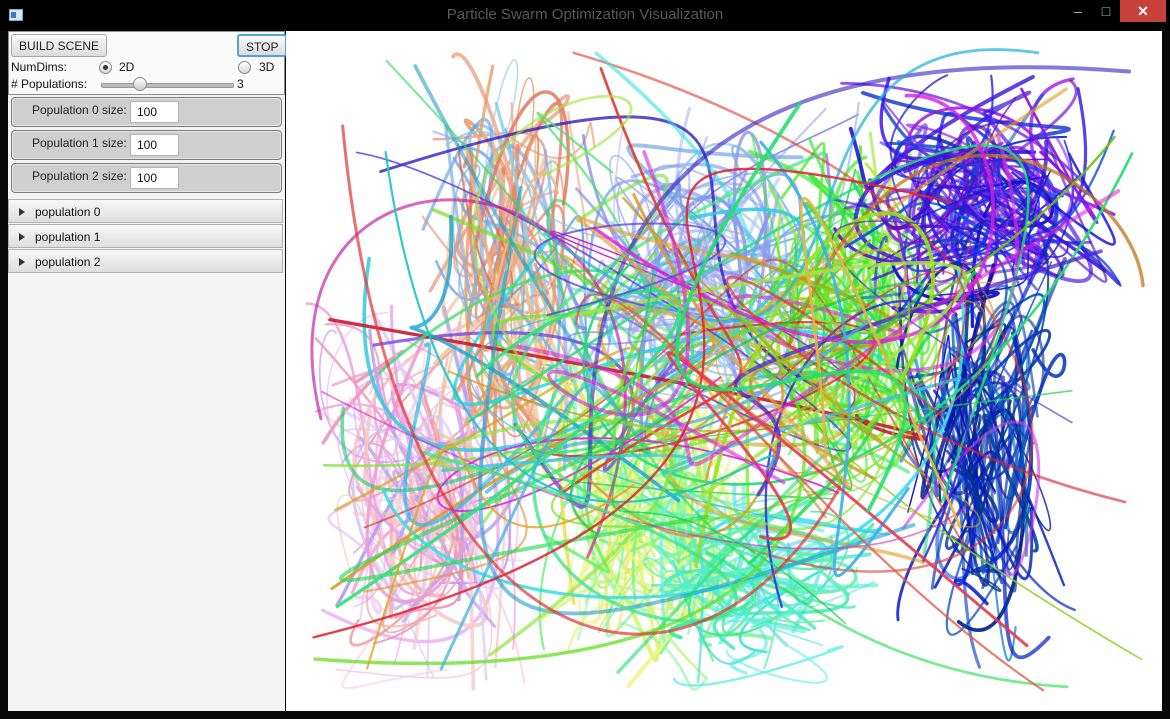 This screenshot has height=719, width=1170. Describe the element at coordinates (154, 112) in the screenshot. I see `population-0-size-input` at that location.